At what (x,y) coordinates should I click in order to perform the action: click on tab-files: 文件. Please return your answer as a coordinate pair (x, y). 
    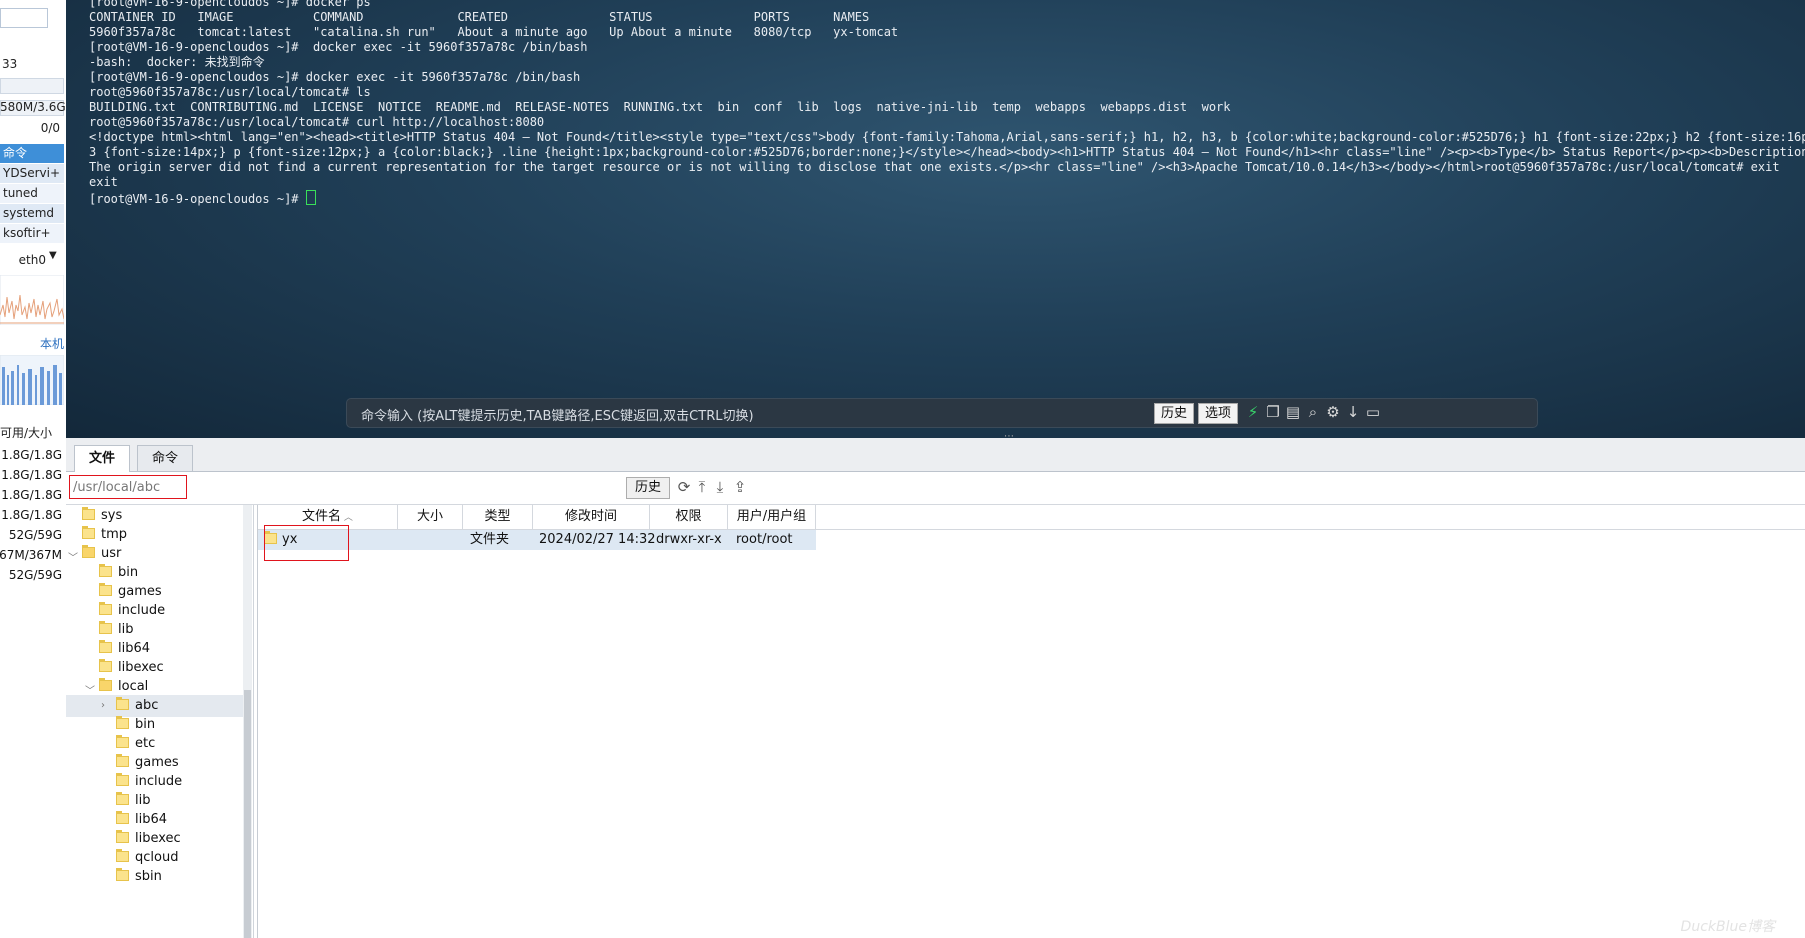
    Looking at the image, I should click on (102, 458).